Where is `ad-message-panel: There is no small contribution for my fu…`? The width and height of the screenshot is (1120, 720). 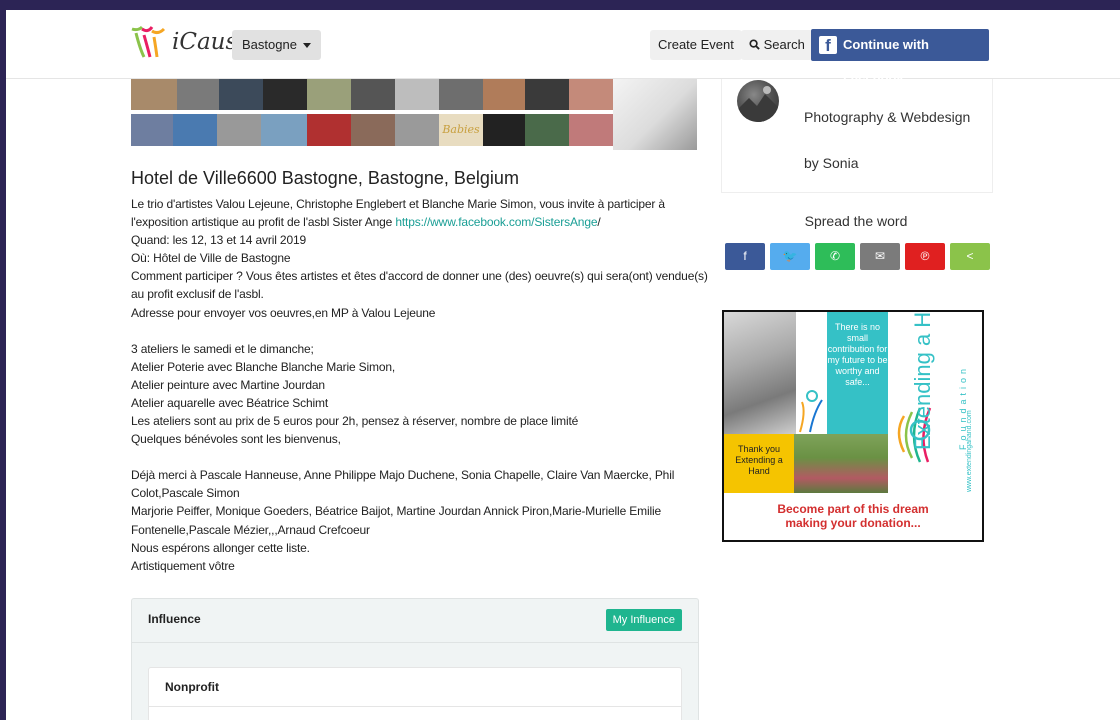 ad-message-panel: There is no small contribution for my fu… is located at coordinates (857, 373).